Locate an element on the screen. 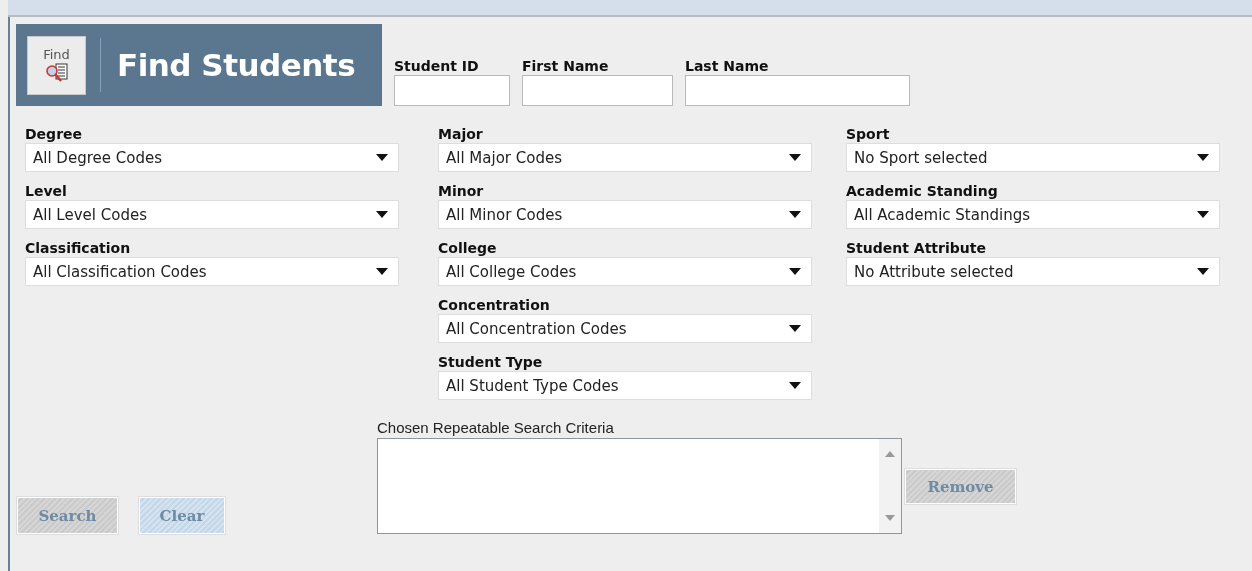 This screenshot has width=1252, height=571. field-label: Student Type is located at coordinates (491, 362).